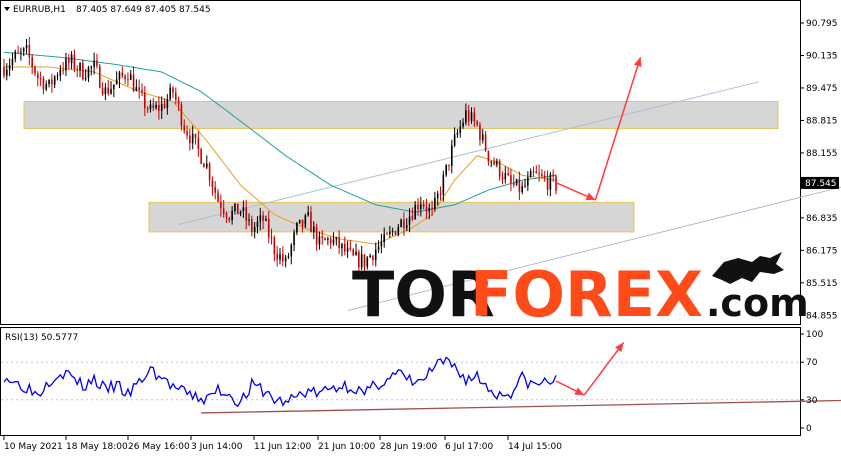 This screenshot has height=456, width=841. What do you see at coordinates (143, 10) in the screenshot?
I see `ohlc-label: 87.405 87.649 87.405 87.545` at bounding box center [143, 10].